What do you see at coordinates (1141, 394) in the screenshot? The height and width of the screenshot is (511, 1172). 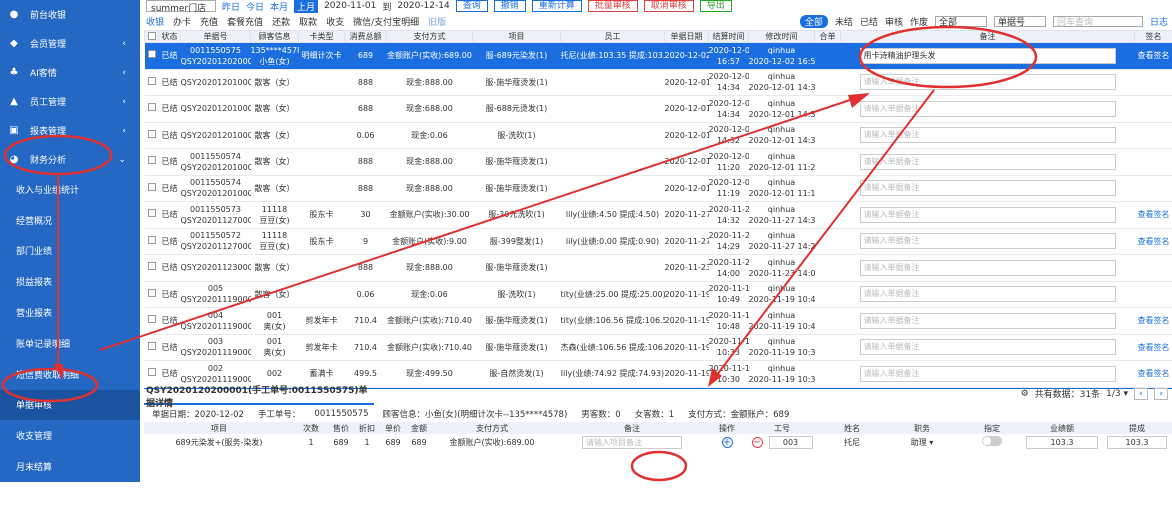 I see `prev-page-button: ‹` at bounding box center [1141, 394].